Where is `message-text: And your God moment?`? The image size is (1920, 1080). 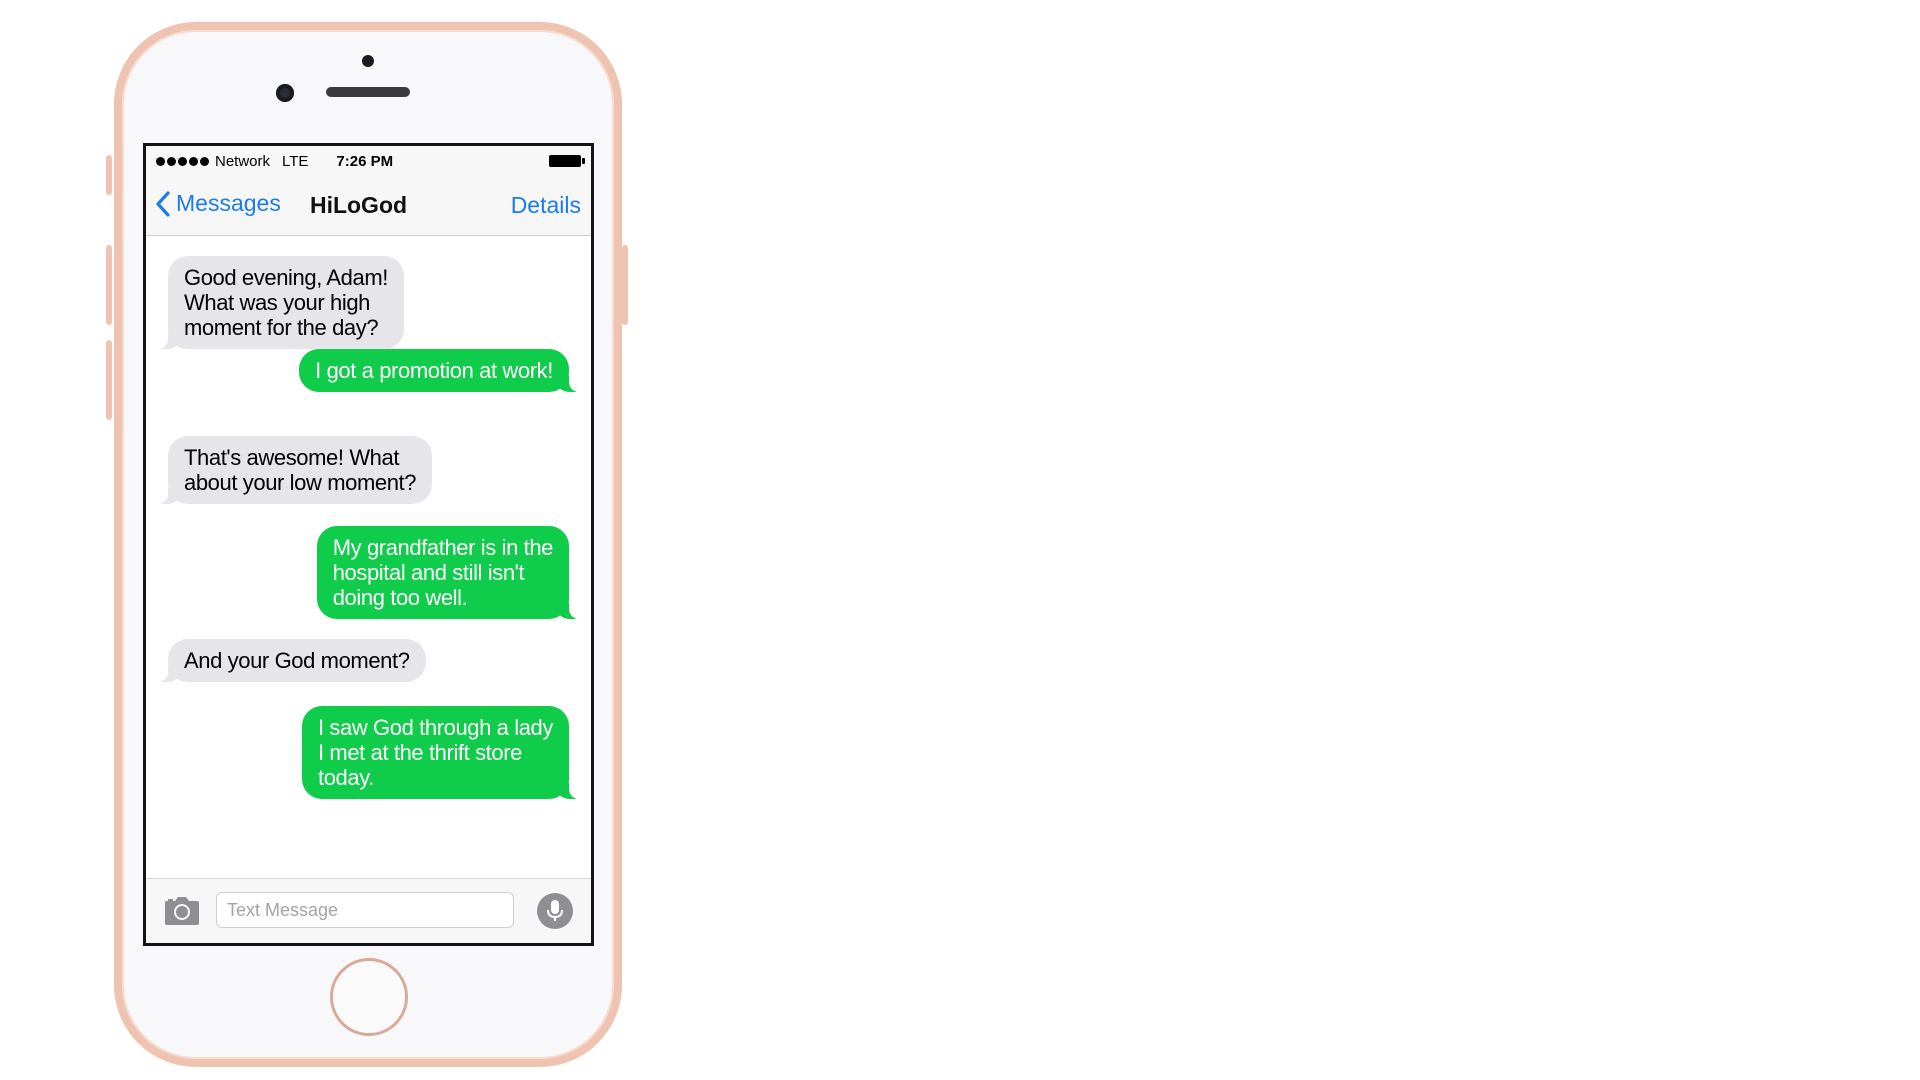
message-text: And your God moment? is located at coordinates (297, 660).